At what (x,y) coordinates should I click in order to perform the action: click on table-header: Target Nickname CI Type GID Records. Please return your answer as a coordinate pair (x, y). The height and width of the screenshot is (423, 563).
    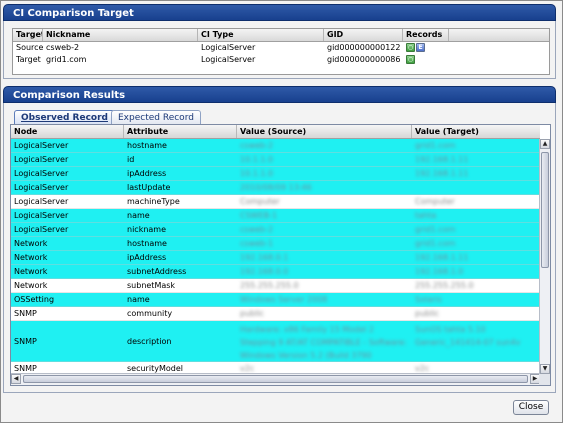
    Looking at the image, I should click on (281, 35).